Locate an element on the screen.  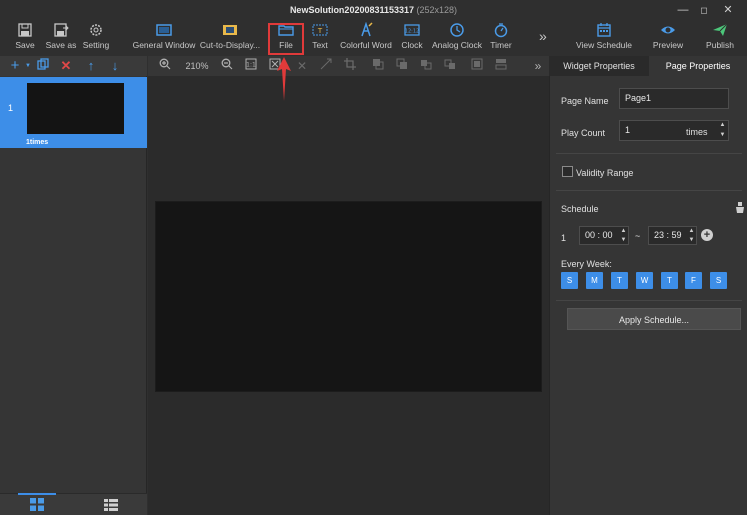
validity-range-checkbox is located at coordinates (567, 171).